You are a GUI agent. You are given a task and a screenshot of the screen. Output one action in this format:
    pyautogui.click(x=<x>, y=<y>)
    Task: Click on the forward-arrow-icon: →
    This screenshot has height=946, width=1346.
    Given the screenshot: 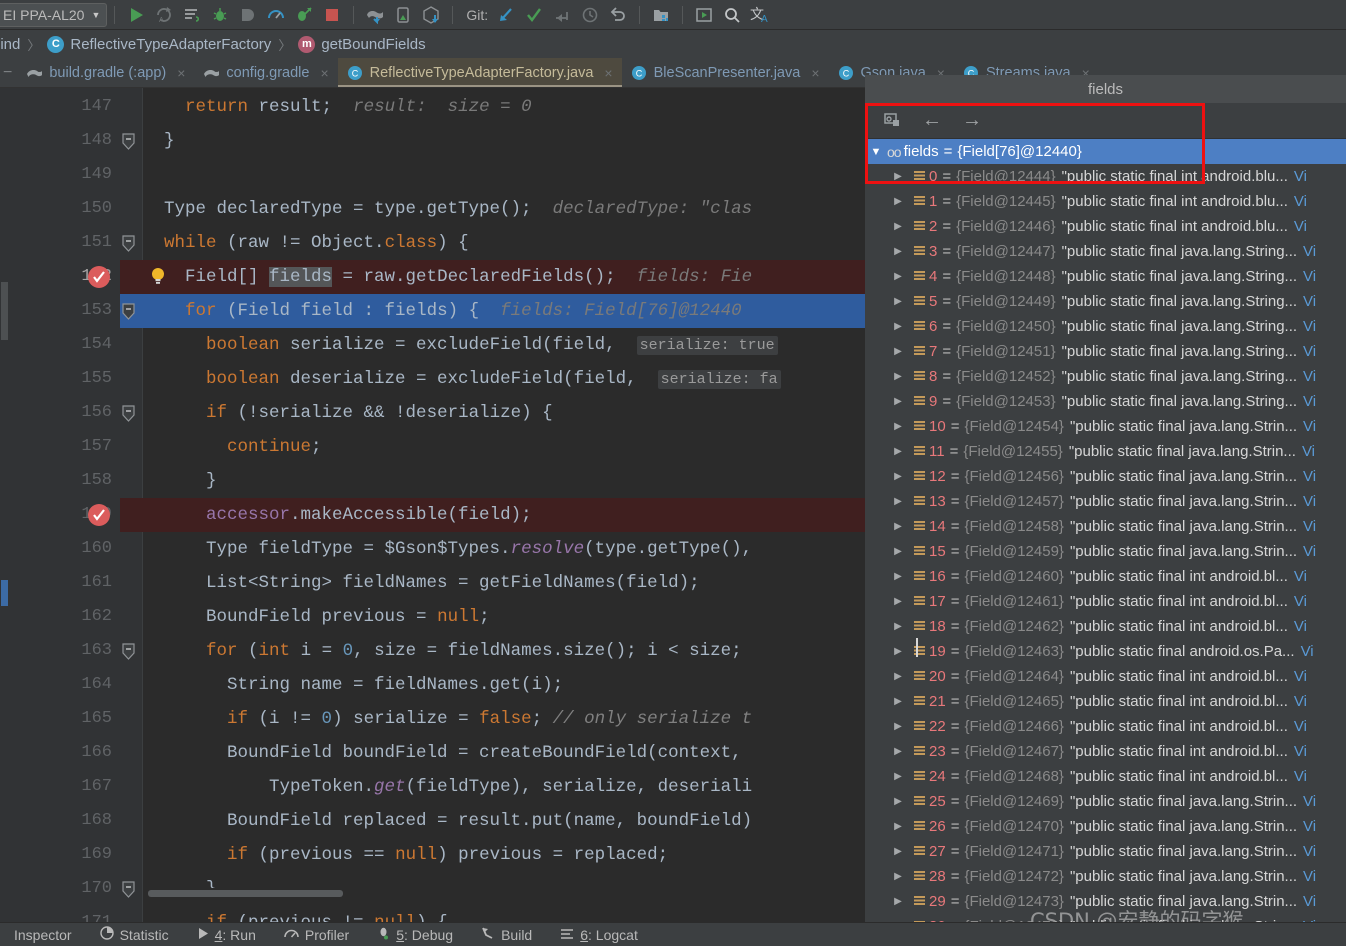 What is the action you would take?
    pyautogui.click(x=972, y=121)
    